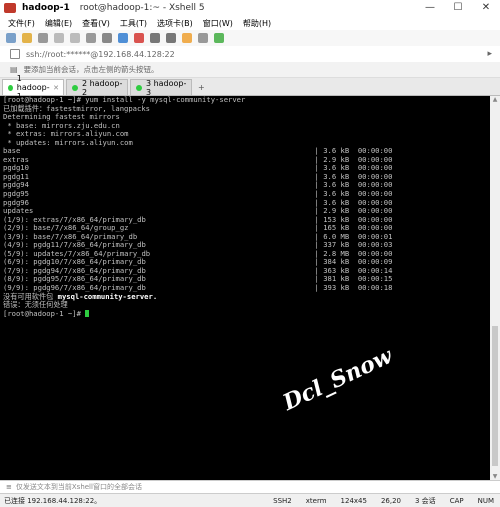  Describe the element at coordinates (87, 314) in the screenshot. I see `terminal-cursor` at that location.